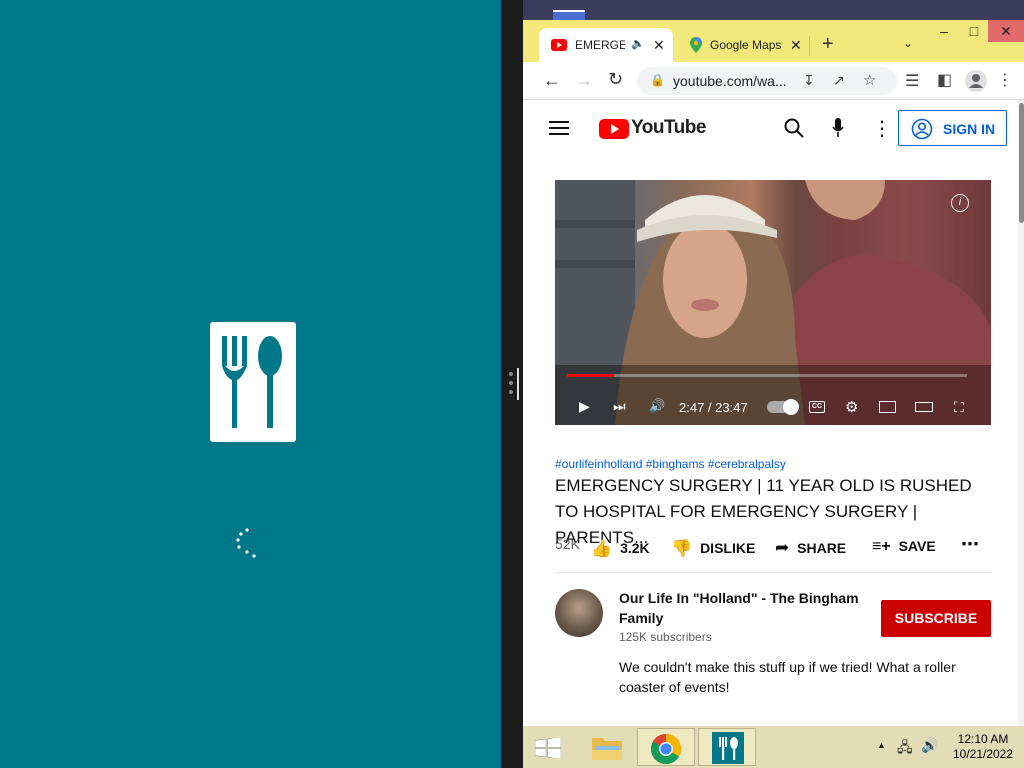 Image resolution: width=1024 pixels, height=768 pixels. Describe the element at coordinates (828, 44) in the screenshot. I see `new-tab-button: +` at that location.